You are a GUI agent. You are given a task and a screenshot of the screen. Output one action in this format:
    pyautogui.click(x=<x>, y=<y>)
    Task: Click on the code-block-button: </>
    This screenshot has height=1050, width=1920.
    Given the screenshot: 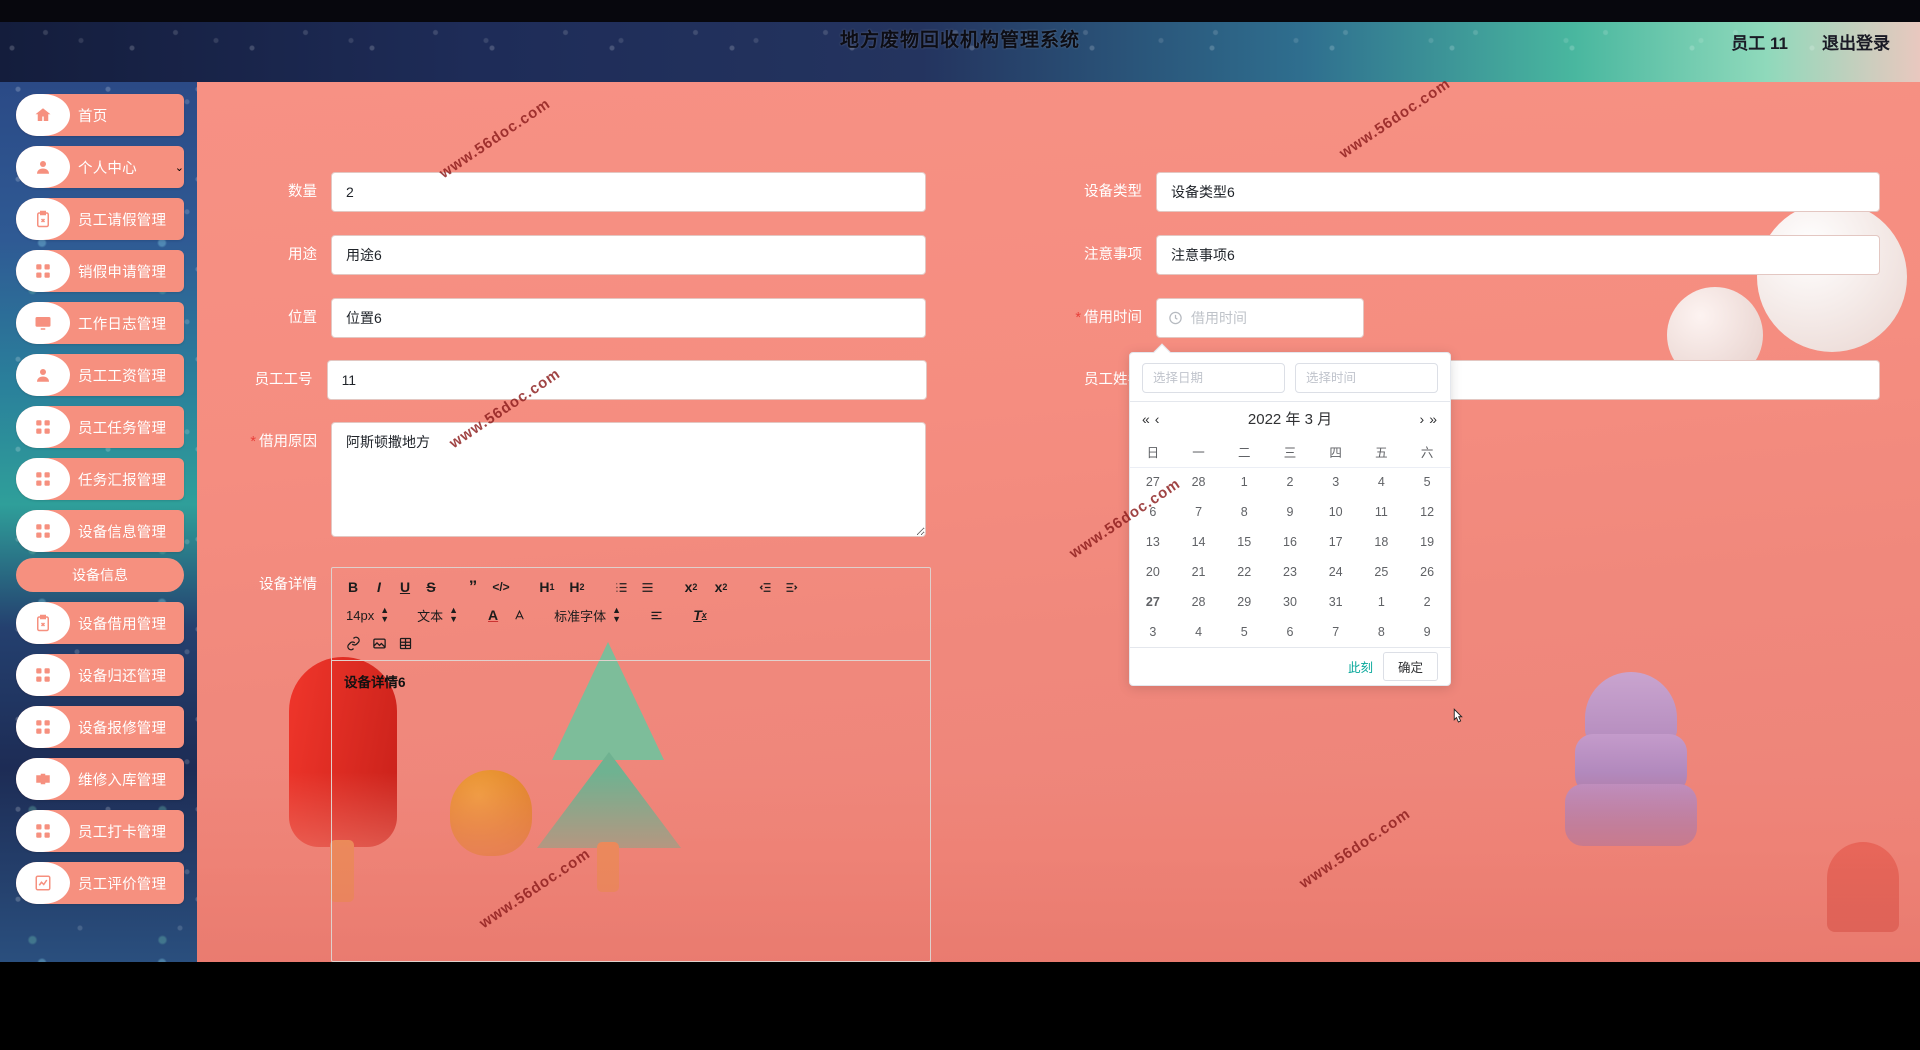 What is the action you would take?
    pyautogui.click(x=501, y=587)
    